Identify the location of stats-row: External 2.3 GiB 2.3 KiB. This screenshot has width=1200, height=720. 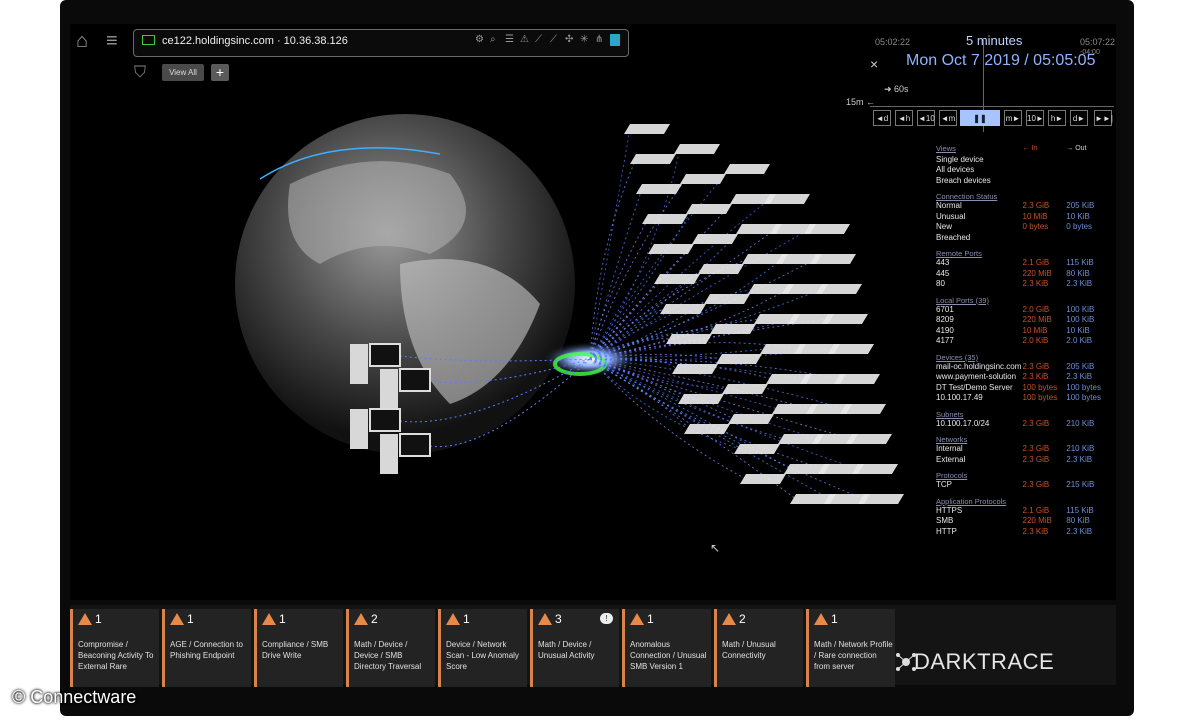
(1026, 460).